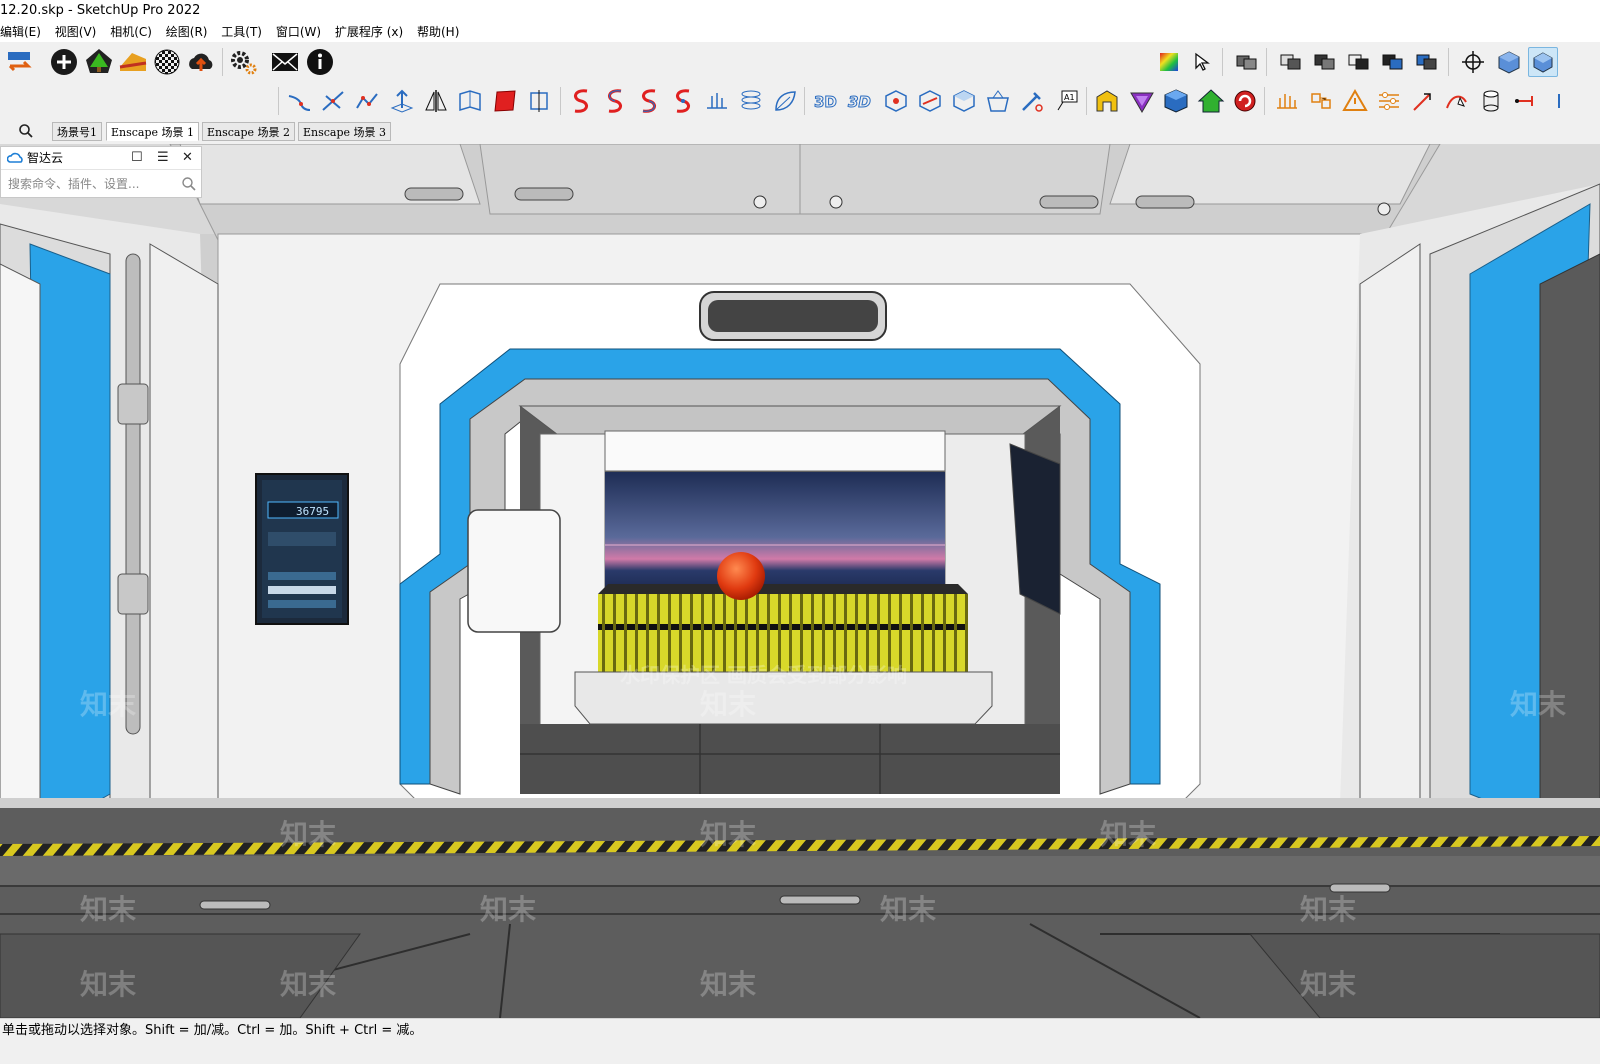 This screenshot has height=1064, width=1600. I want to click on select-cursor-icon, so click(1203, 62).